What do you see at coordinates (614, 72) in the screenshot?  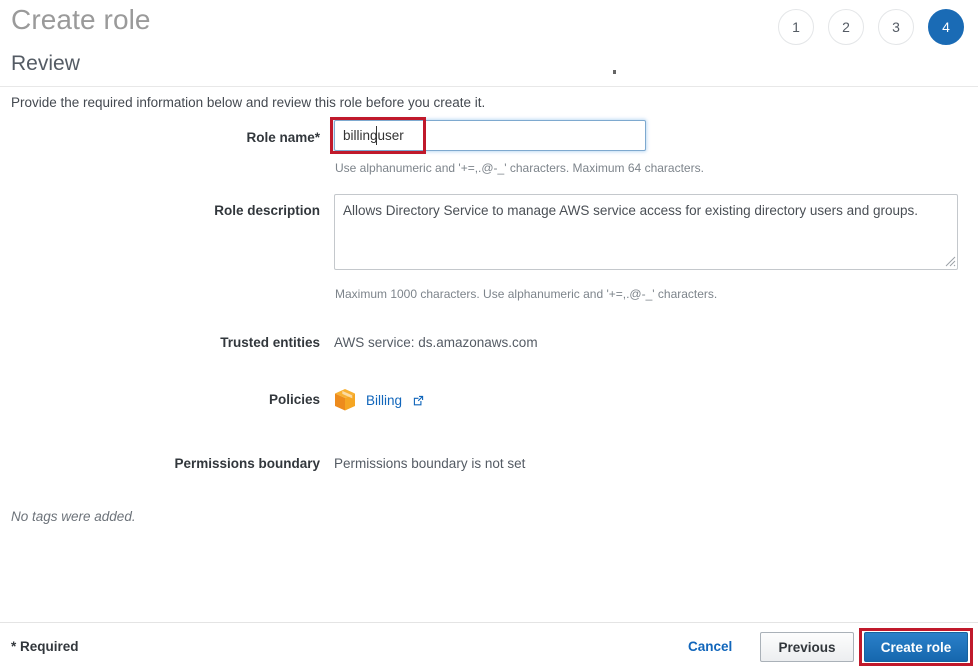 I see `cursor-artifact` at bounding box center [614, 72].